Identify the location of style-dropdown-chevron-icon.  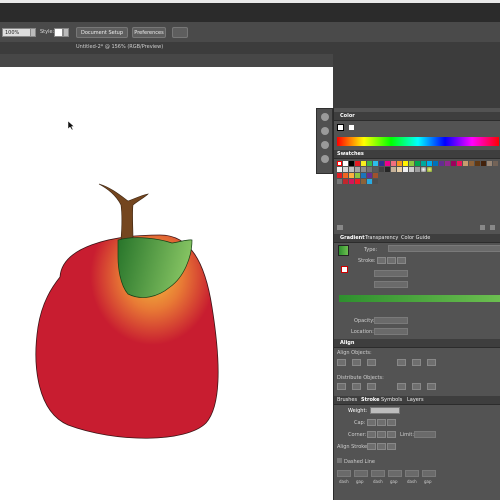
(66, 32).